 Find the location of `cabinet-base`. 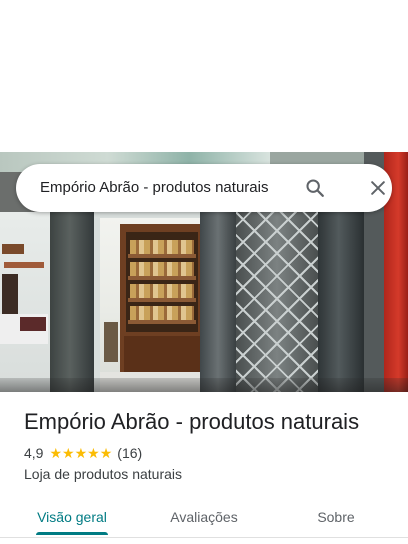

cabinet-base is located at coordinates (162, 354).